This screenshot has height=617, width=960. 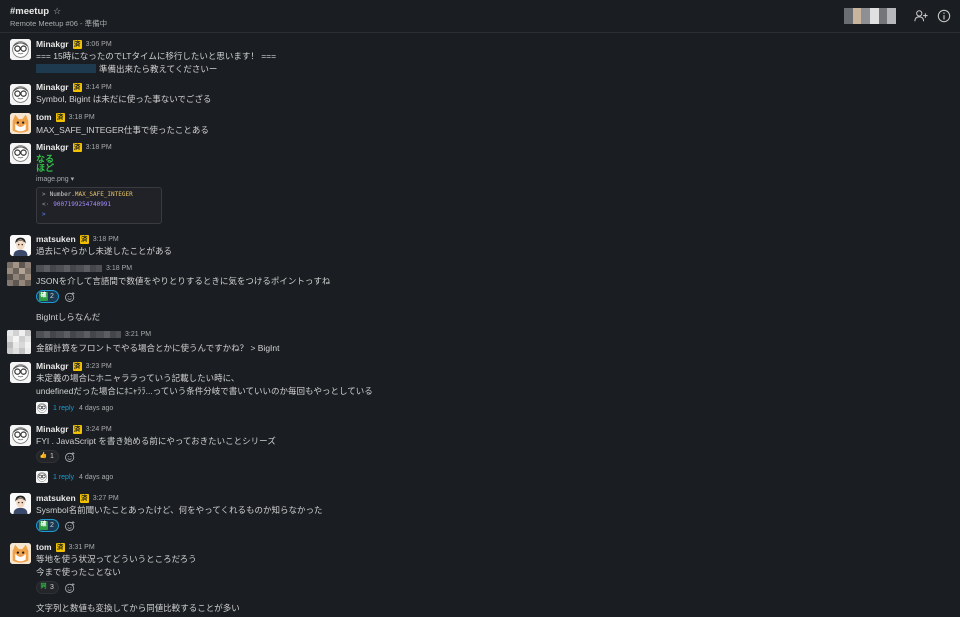 I want to click on message-text: 文字列と数値も変換してから同値比較することが多い, so click(x=138, y=608).